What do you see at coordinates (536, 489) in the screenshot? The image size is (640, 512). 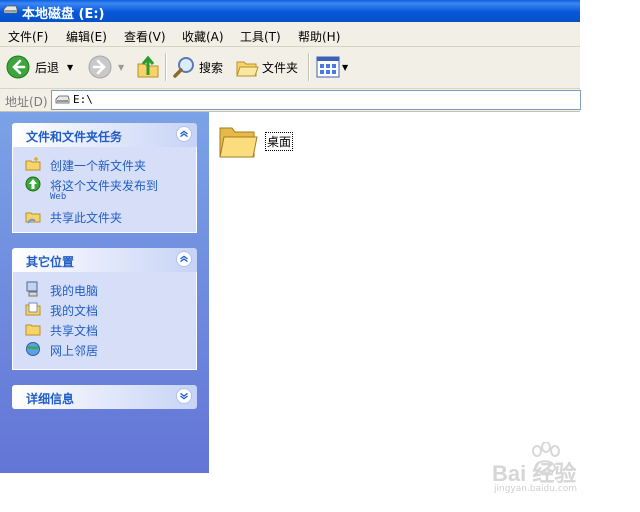 I see `watermark-url: jingyan.baidu.com` at bounding box center [536, 489].